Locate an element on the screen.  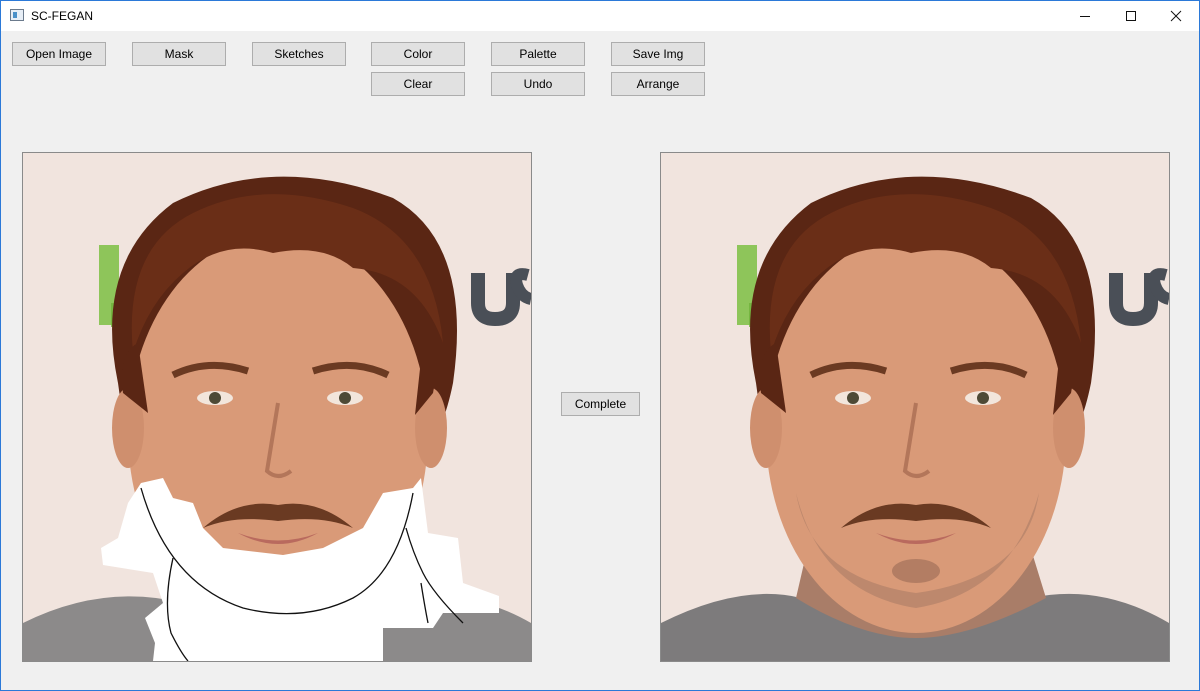
minimize-button is located at coordinates (1085, 16).